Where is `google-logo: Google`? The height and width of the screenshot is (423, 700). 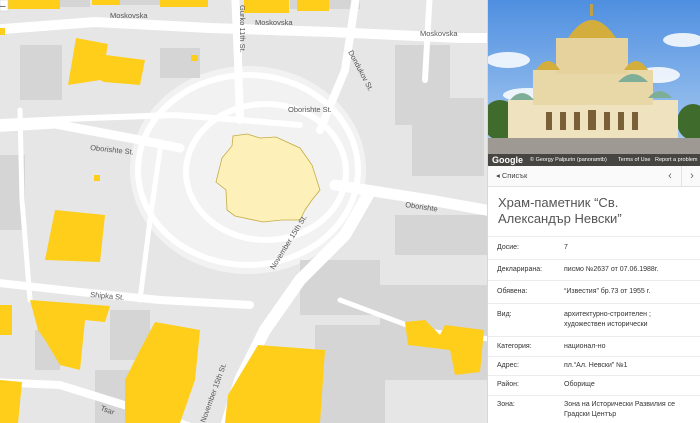
google-logo: Google is located at coordinates (507, 160).